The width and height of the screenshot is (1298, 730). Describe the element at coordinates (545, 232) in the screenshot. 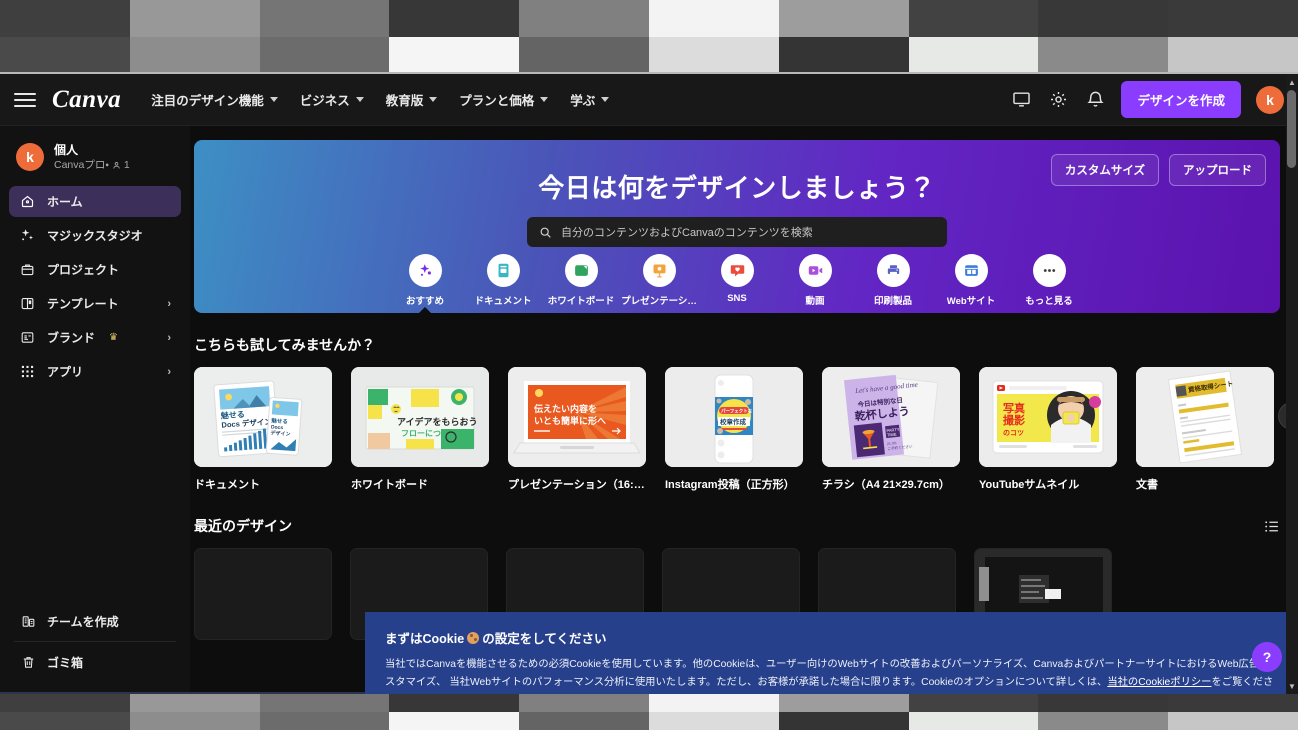

I see `search-icon` at that location.